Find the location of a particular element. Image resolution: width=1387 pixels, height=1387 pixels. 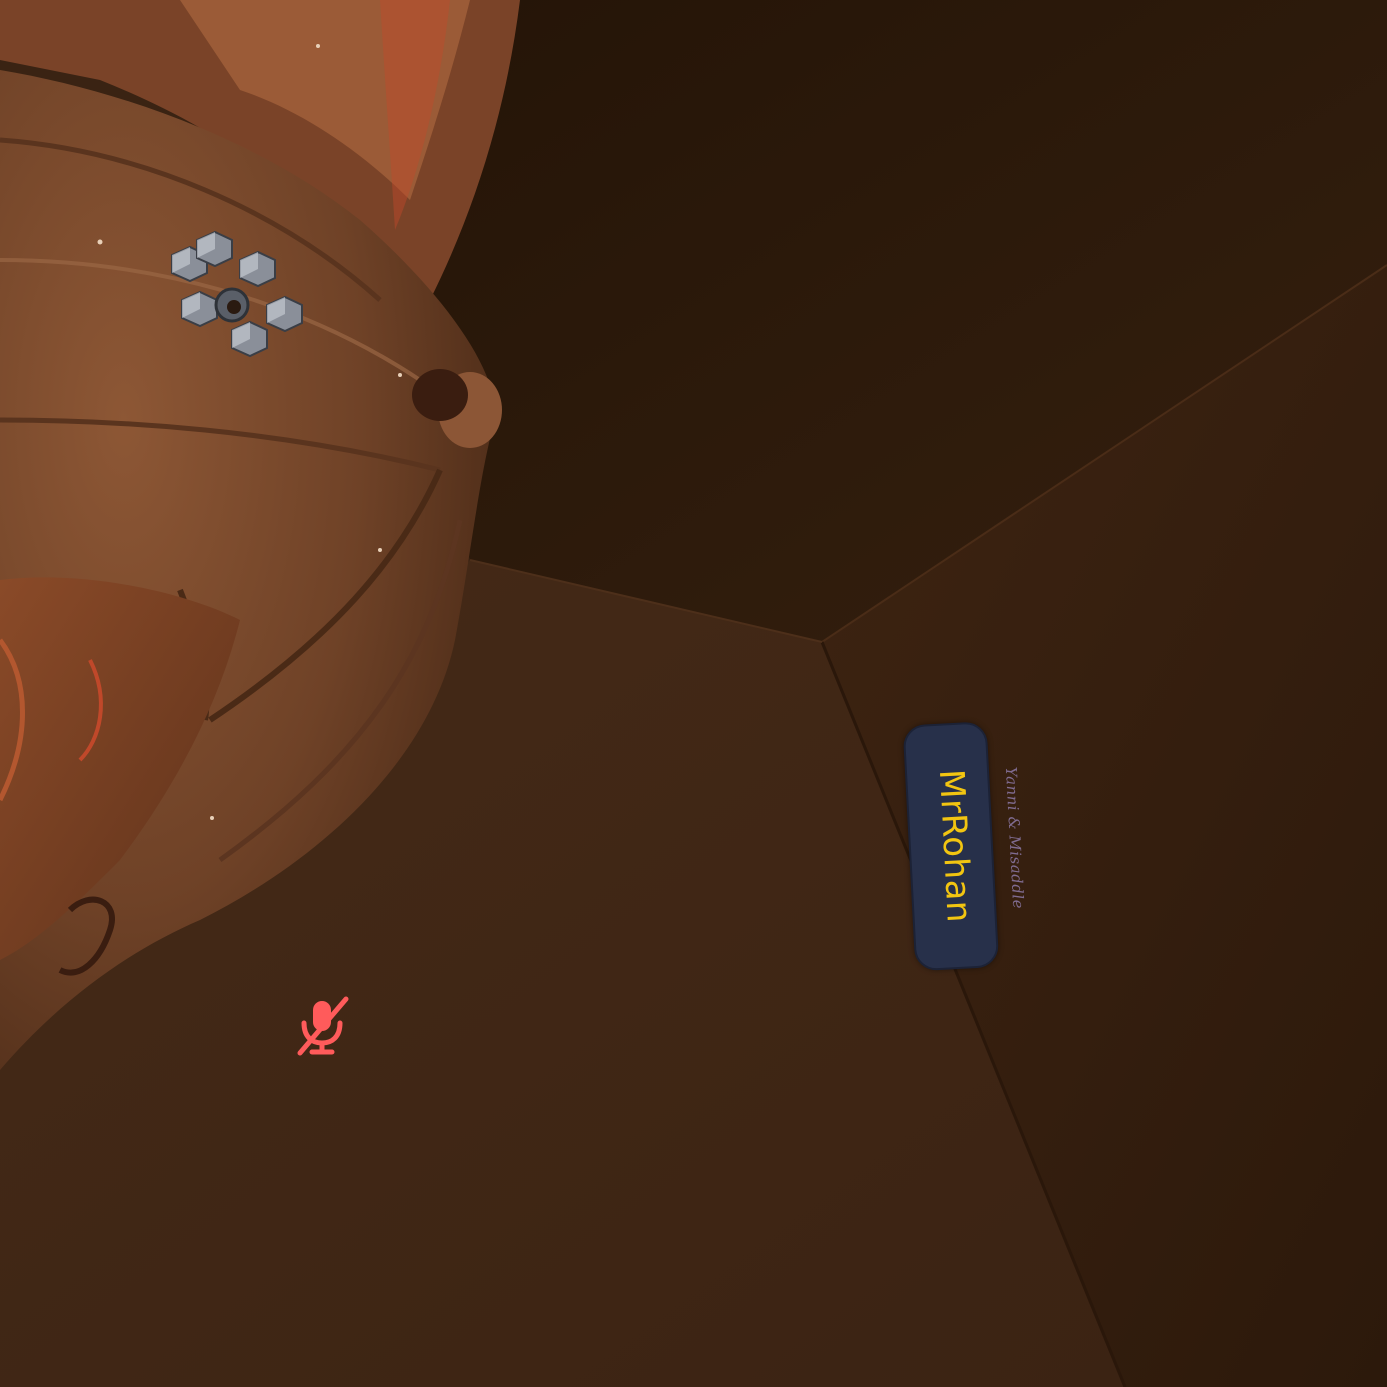

player-status-tag: Yanni & Misaddle is located at coordinates (1014, 838).